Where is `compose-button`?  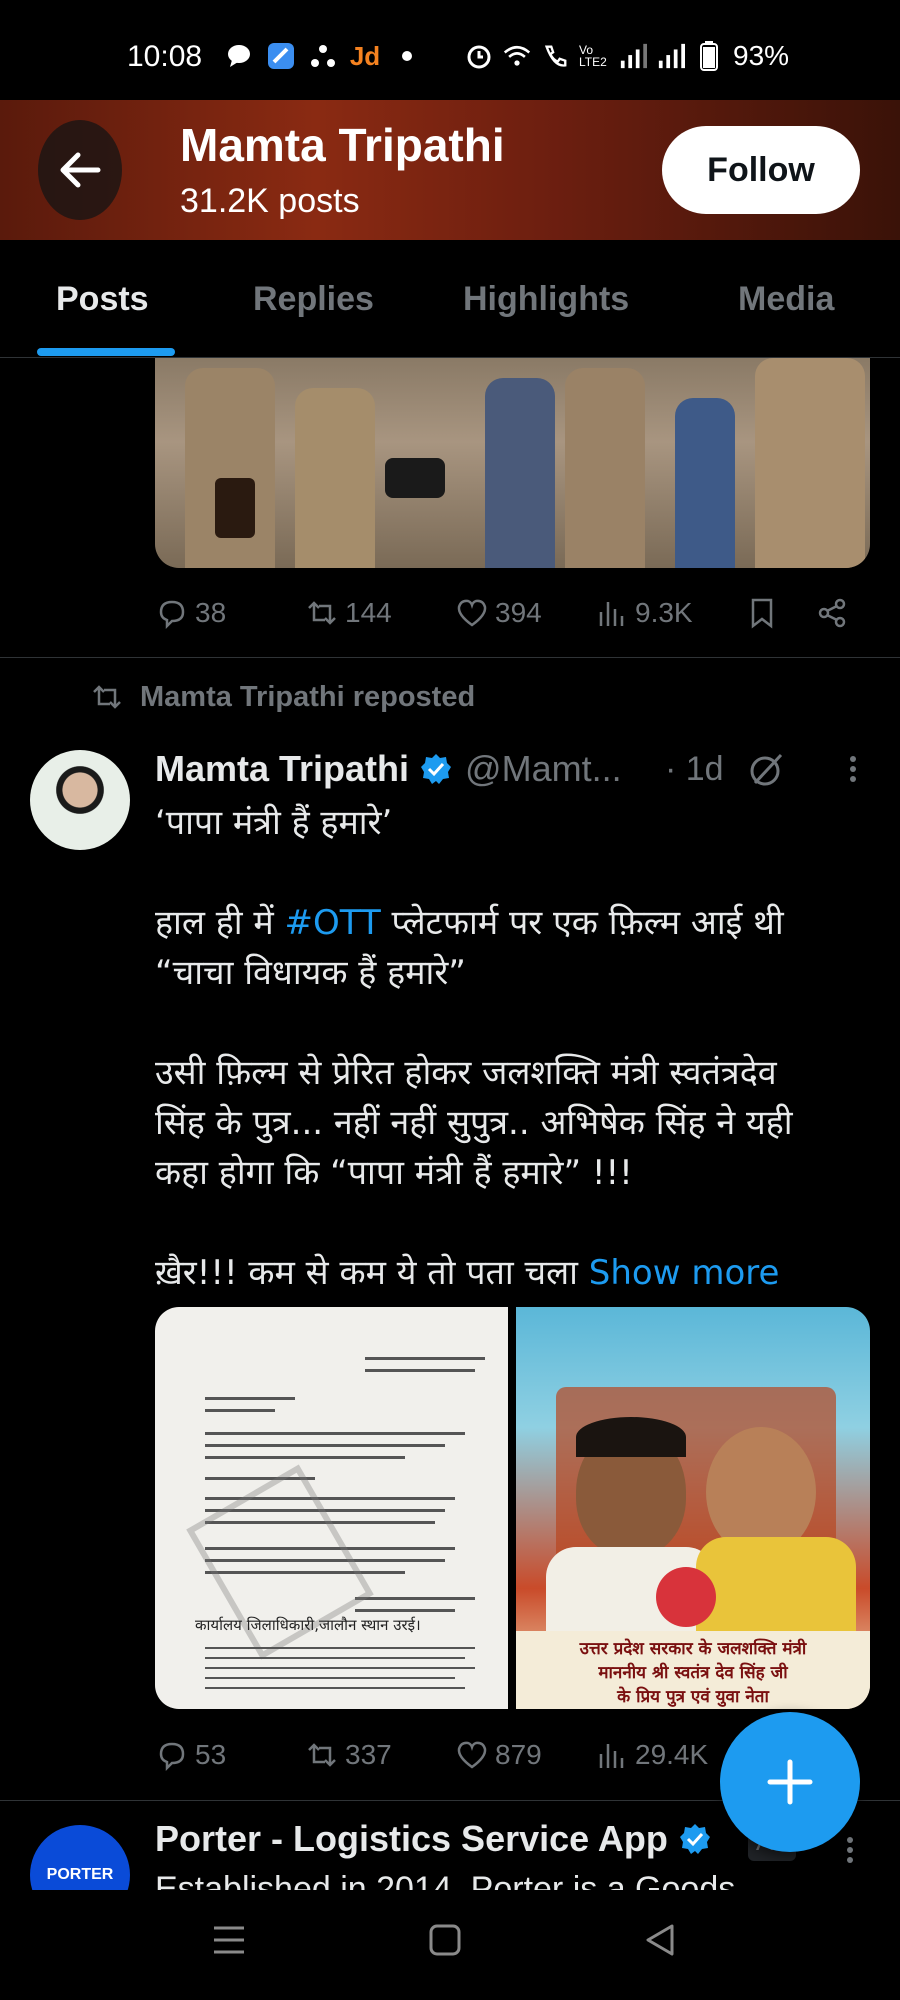 compose-button is located at coordinates (790, 1782).